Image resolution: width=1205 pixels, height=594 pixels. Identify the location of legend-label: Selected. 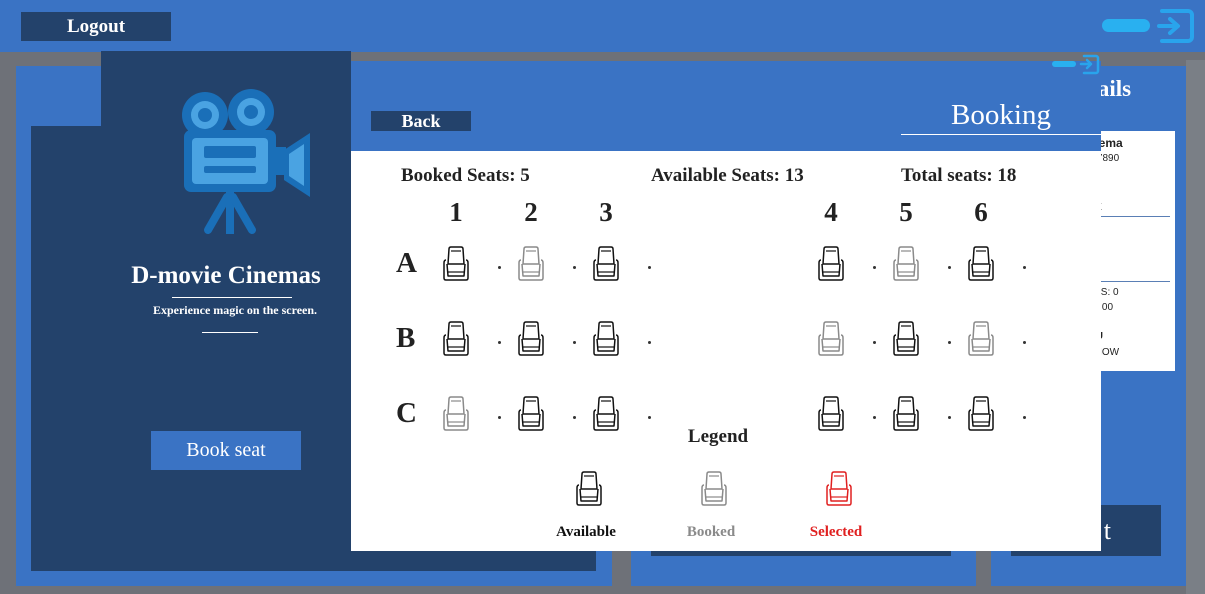
(836, 532).